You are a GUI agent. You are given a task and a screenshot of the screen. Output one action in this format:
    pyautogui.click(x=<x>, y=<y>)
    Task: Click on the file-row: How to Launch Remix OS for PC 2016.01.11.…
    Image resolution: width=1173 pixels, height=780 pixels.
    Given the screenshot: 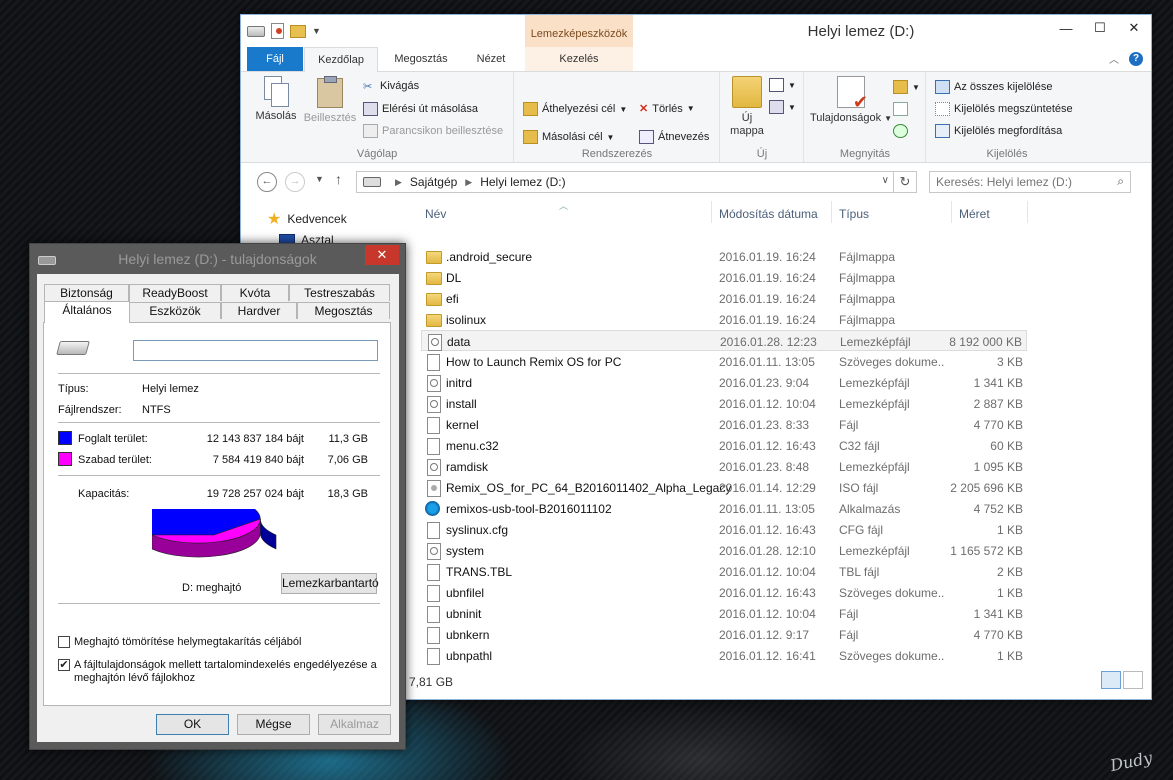 What is the action you would take?
    pyautogui.click(x=724, y=361)
    